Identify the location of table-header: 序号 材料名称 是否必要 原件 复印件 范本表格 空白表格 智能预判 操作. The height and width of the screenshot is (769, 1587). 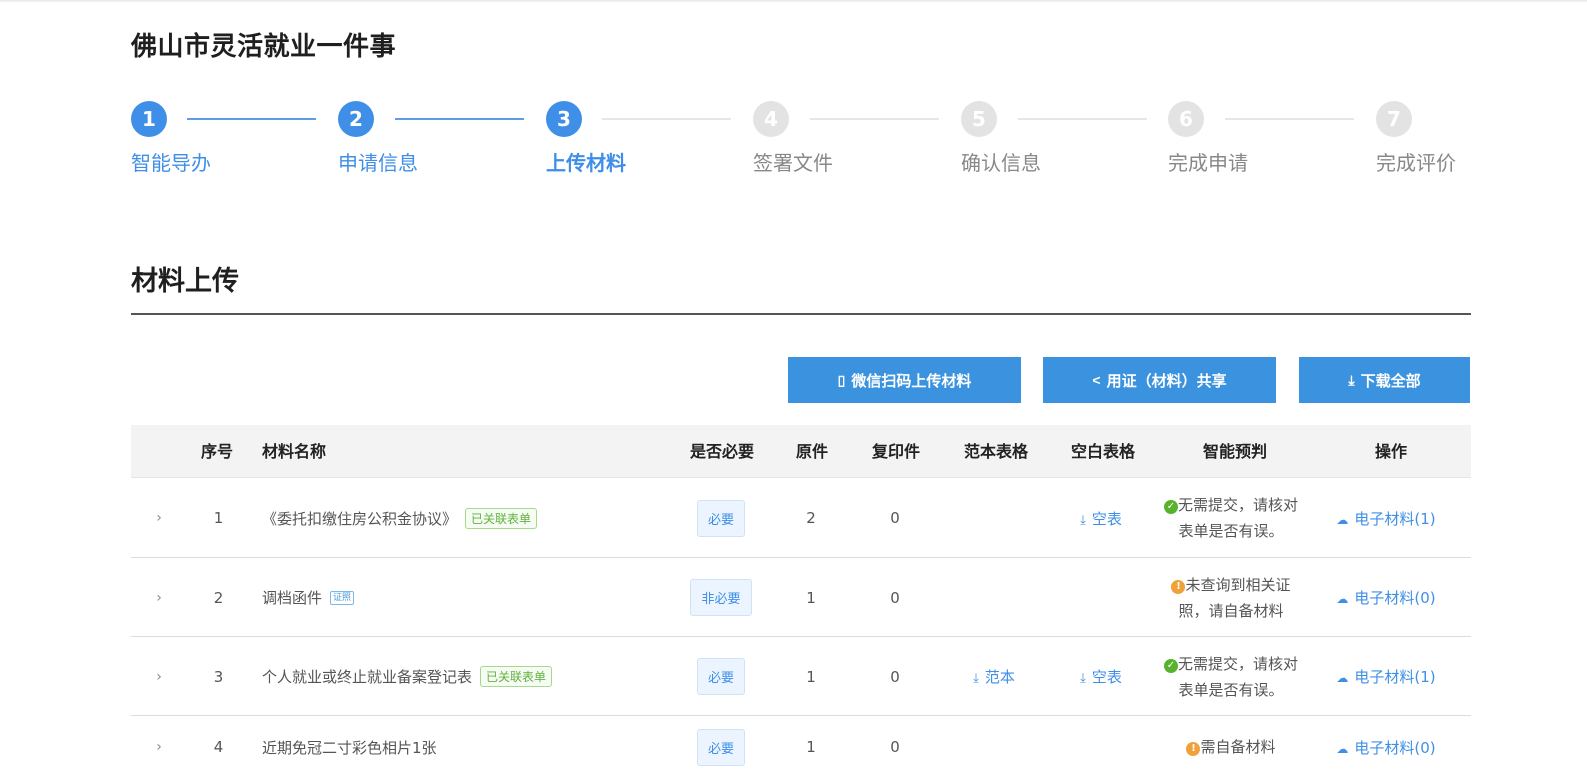
(801, 451).